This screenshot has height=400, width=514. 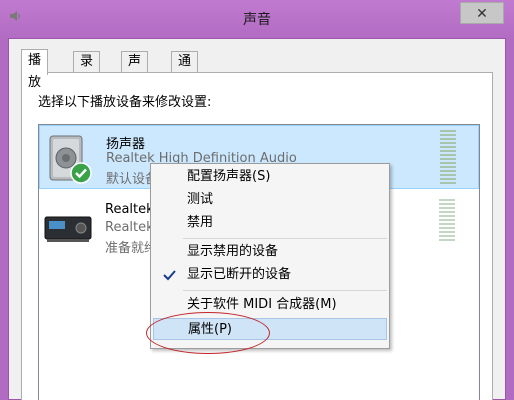 What do you see at coordinates (68, 229) in the screenshot?
I see `digital-output-icon` at bounding box center [68, 229].